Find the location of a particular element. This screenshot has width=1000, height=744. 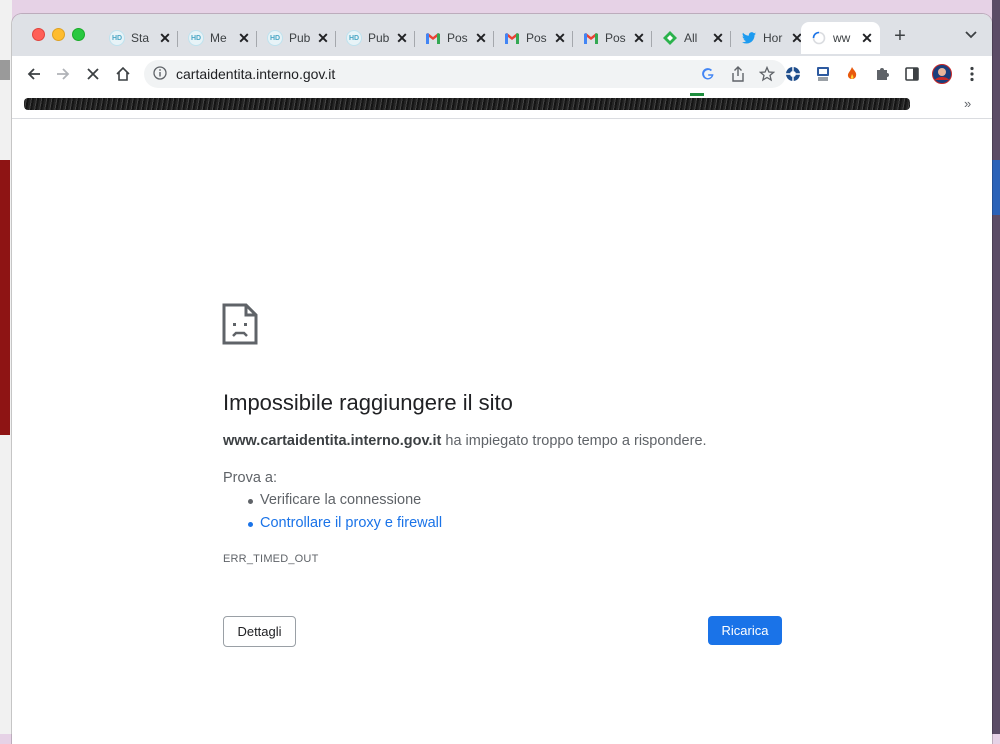

close-window-button is located at coordinates (38, 34).